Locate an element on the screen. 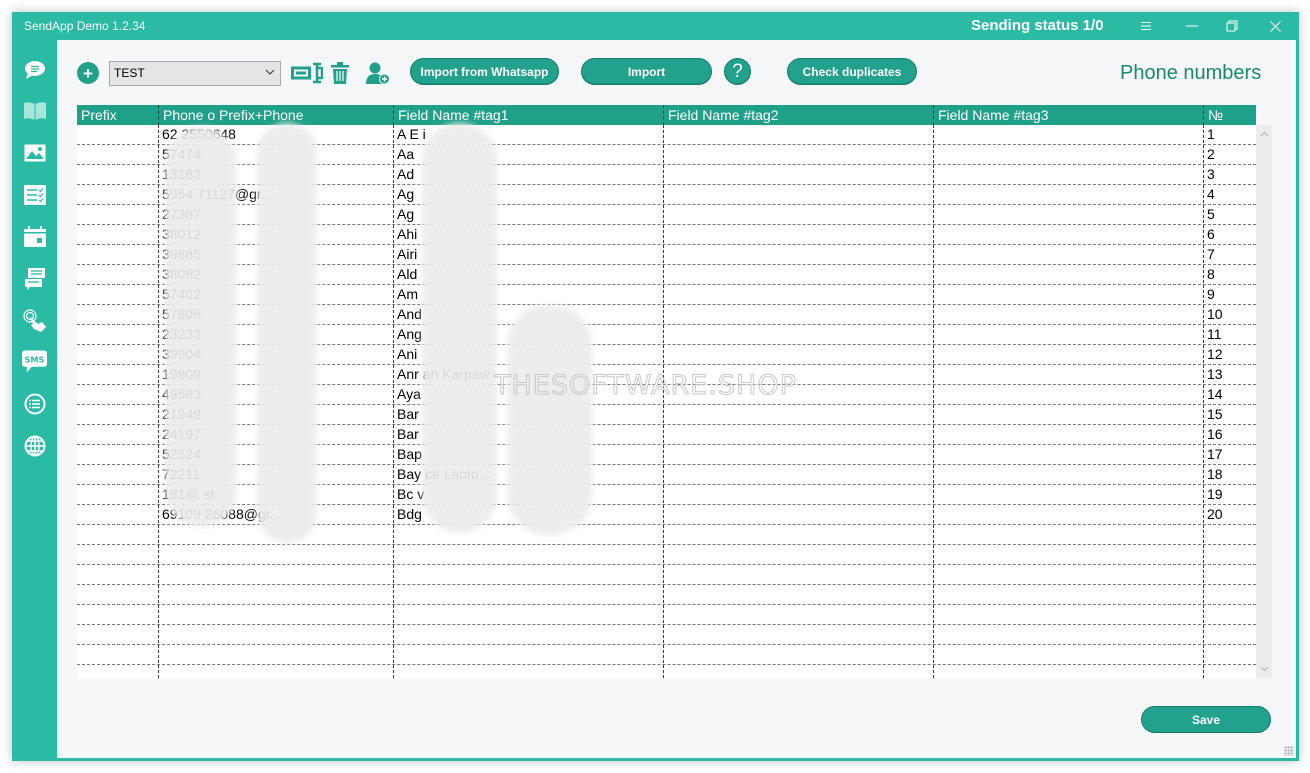  table-row: 38082Ald8 is located at coordinates (666, 275).